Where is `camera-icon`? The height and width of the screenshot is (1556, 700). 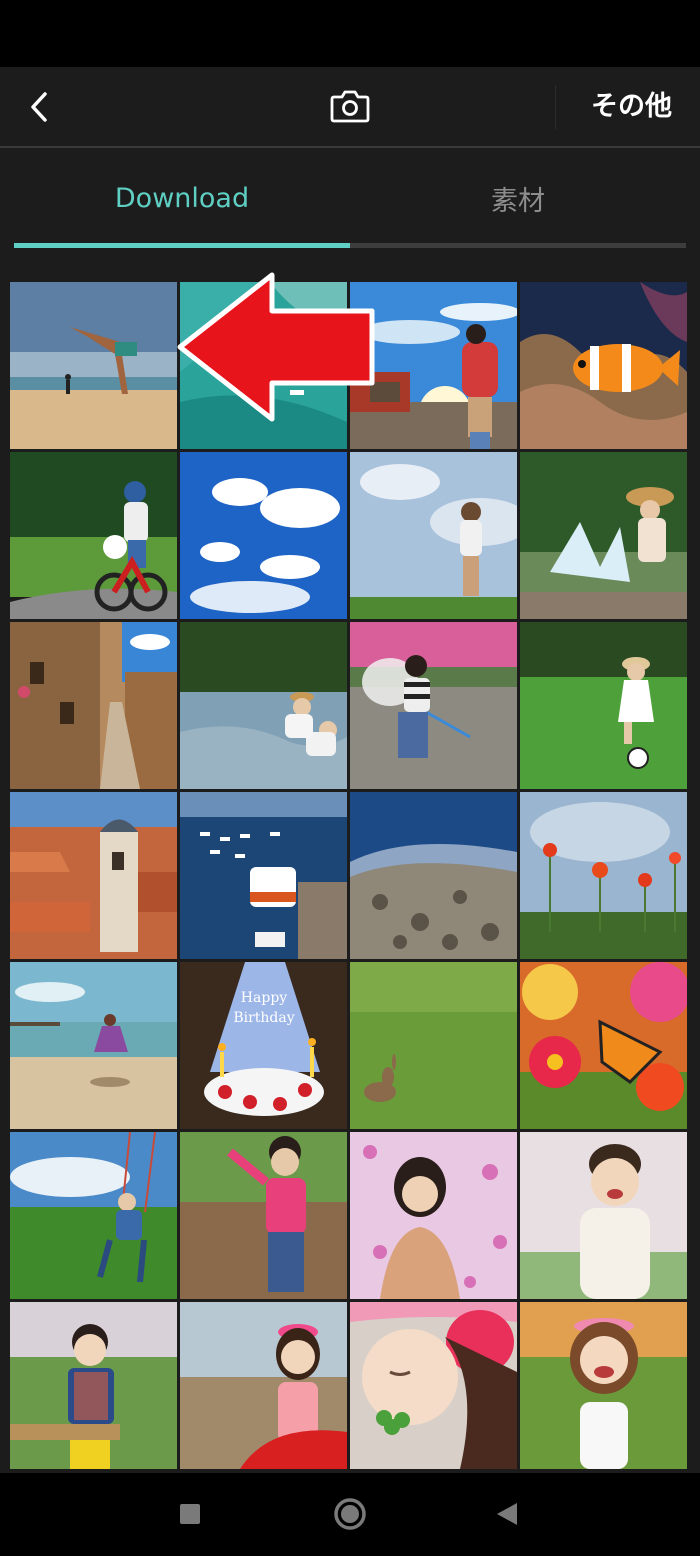 camera-icon is located at coordinates (350, 106).